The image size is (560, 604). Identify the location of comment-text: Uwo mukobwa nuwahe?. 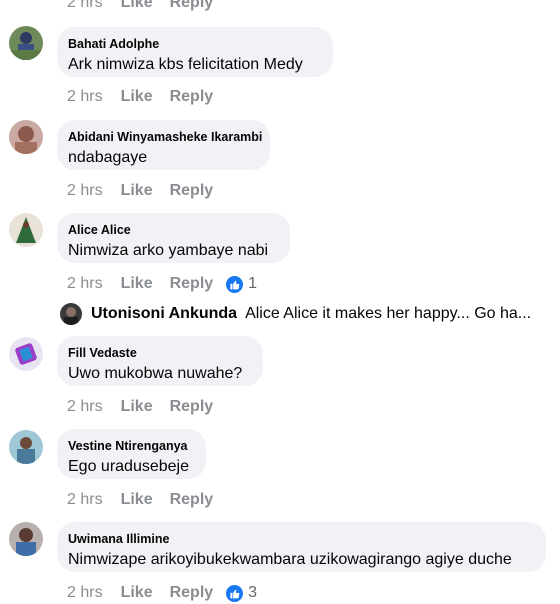
(155, 373).